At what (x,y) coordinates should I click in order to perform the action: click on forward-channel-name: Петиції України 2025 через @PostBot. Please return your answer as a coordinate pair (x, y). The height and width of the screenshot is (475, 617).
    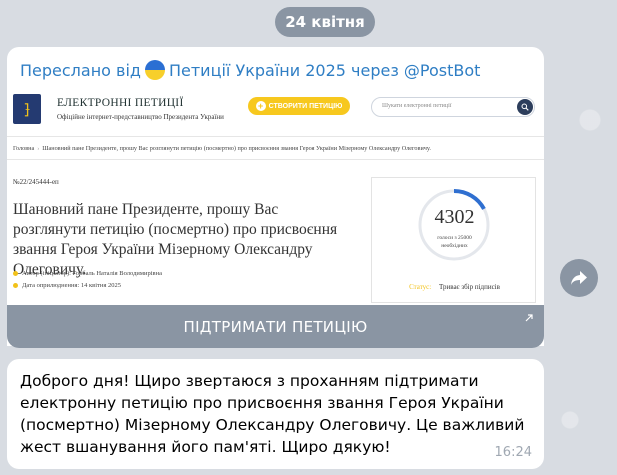
    Looking at the image, I should click on (324, 70).